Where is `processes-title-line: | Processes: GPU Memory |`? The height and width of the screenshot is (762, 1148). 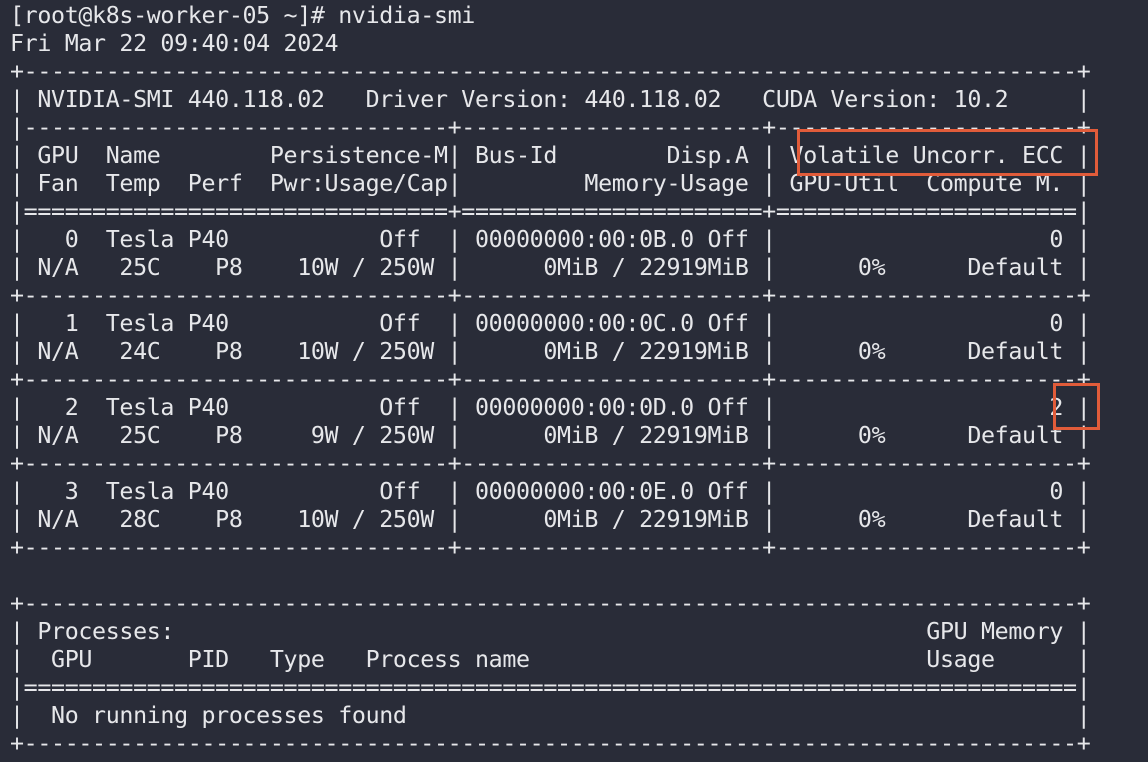
processes-title-line: | Processes: GPU Memory | is located at coordinates (550, 631).